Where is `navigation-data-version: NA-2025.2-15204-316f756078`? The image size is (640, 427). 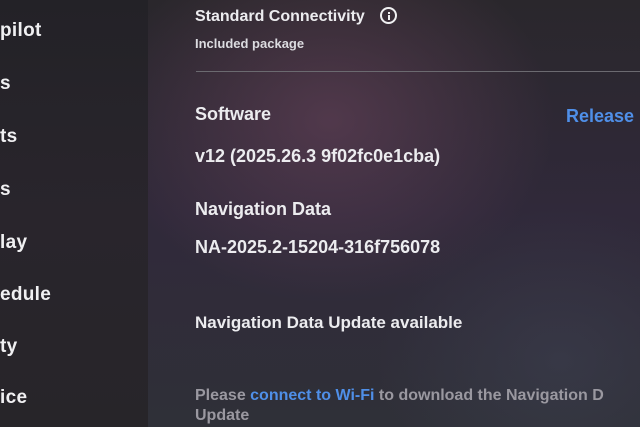
navigation-data-version: NA-2025.2-15204-316f756078 is located at coordinates (318, 247).